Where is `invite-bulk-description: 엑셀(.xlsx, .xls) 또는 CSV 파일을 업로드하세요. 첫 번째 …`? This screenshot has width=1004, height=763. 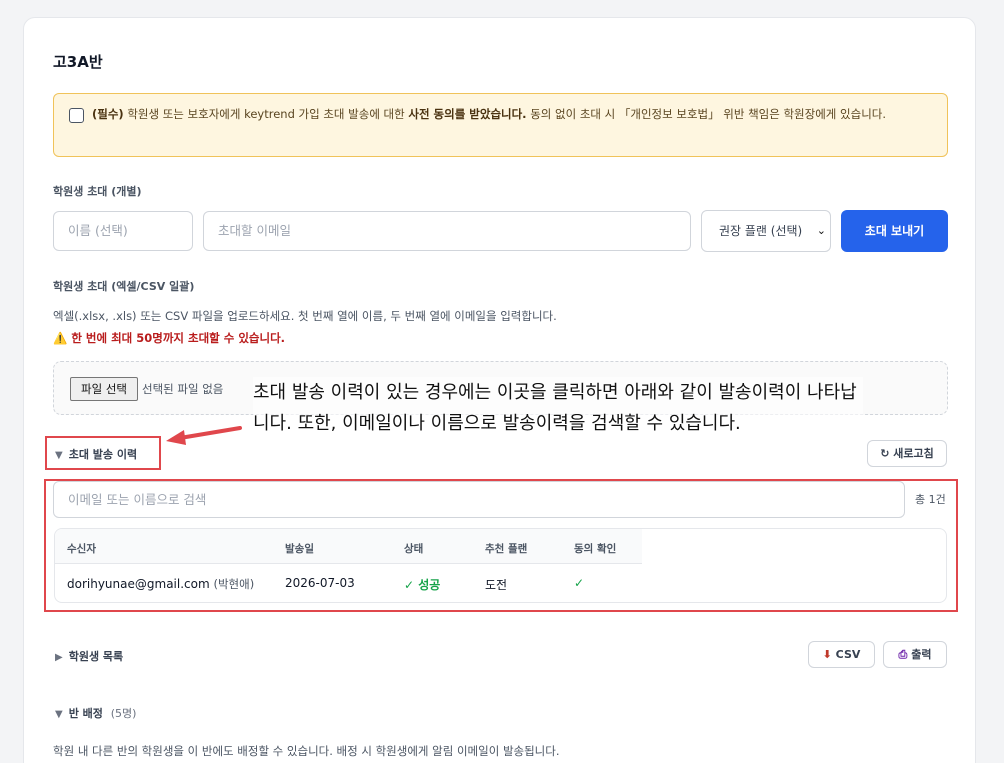 invite-bulk-description: 엑셀(.xlsx, .xls) 또는 CSV 파일을 업로드하세요. 첫 번째 … is located at coordinates (305, 316).